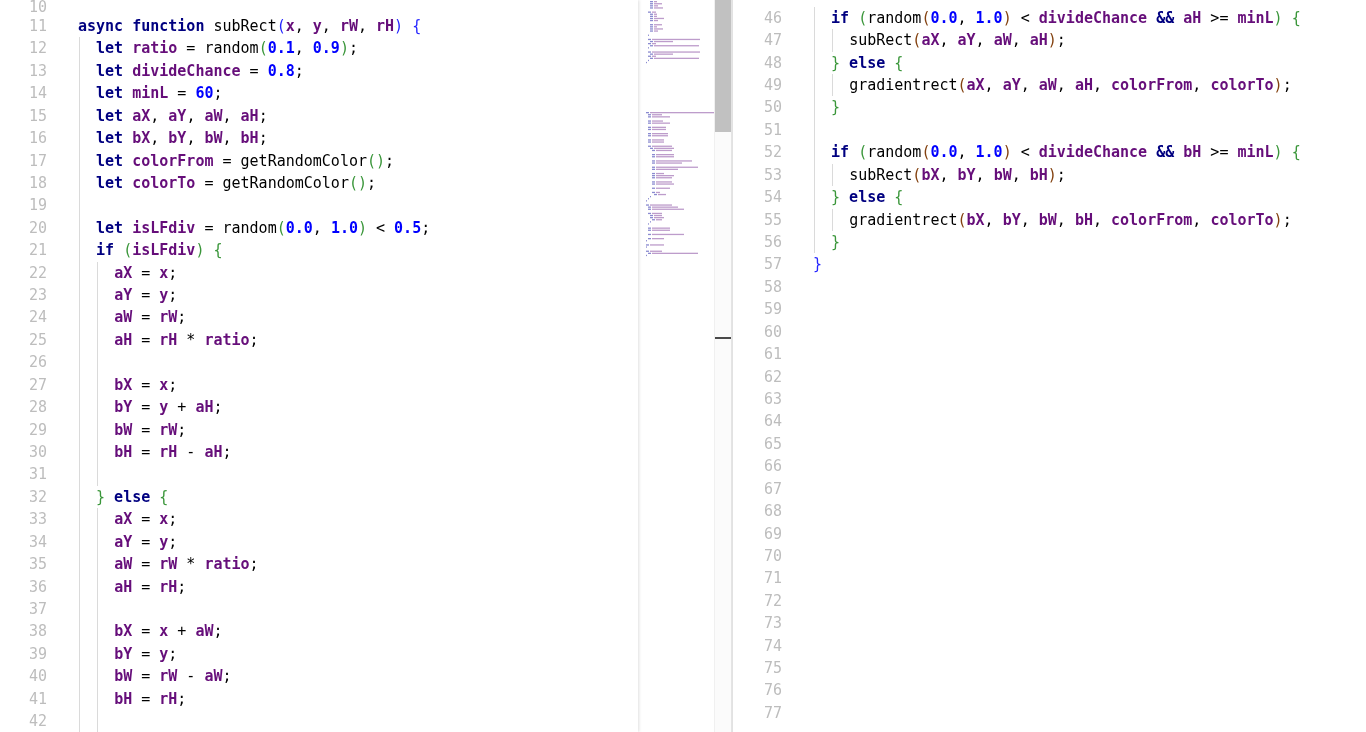 The height and width of the screenshot is (732, 1366). Describe the element at coordinates (37, 430) in the screenshot. I see `line-number: 29` at that location.